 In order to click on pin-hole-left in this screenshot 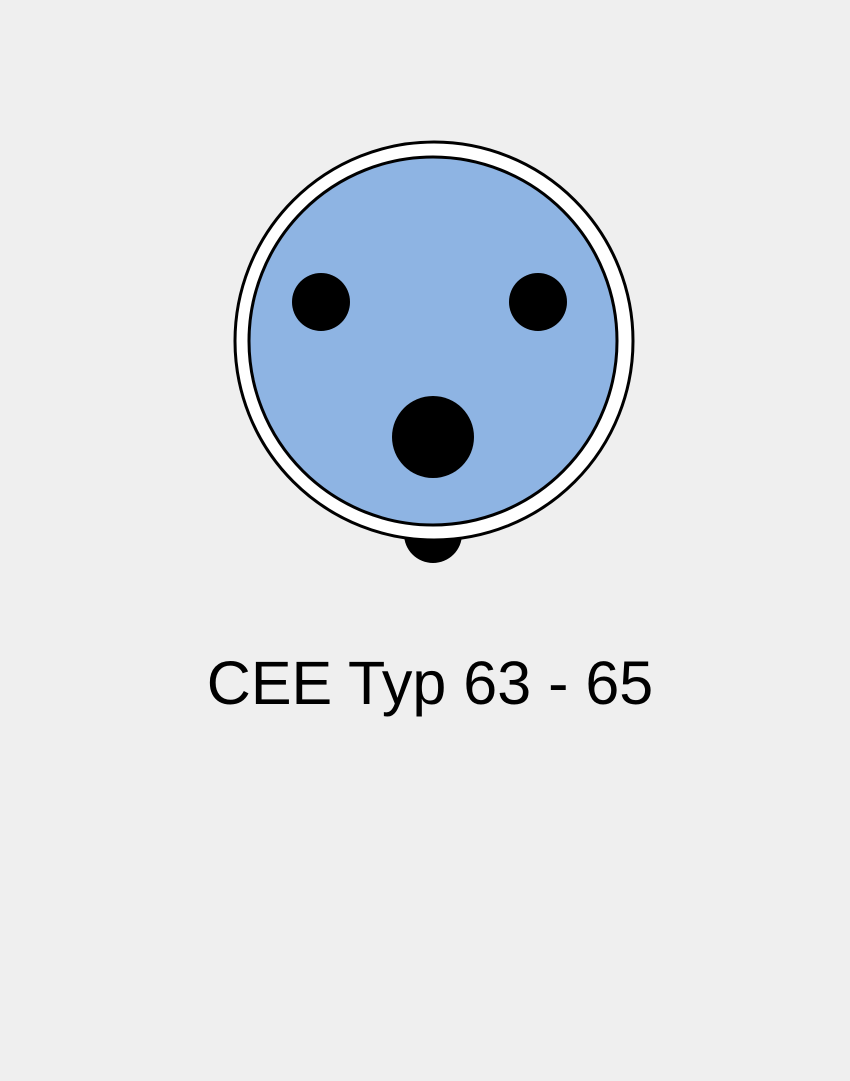, I will do `click(321, 302)`.